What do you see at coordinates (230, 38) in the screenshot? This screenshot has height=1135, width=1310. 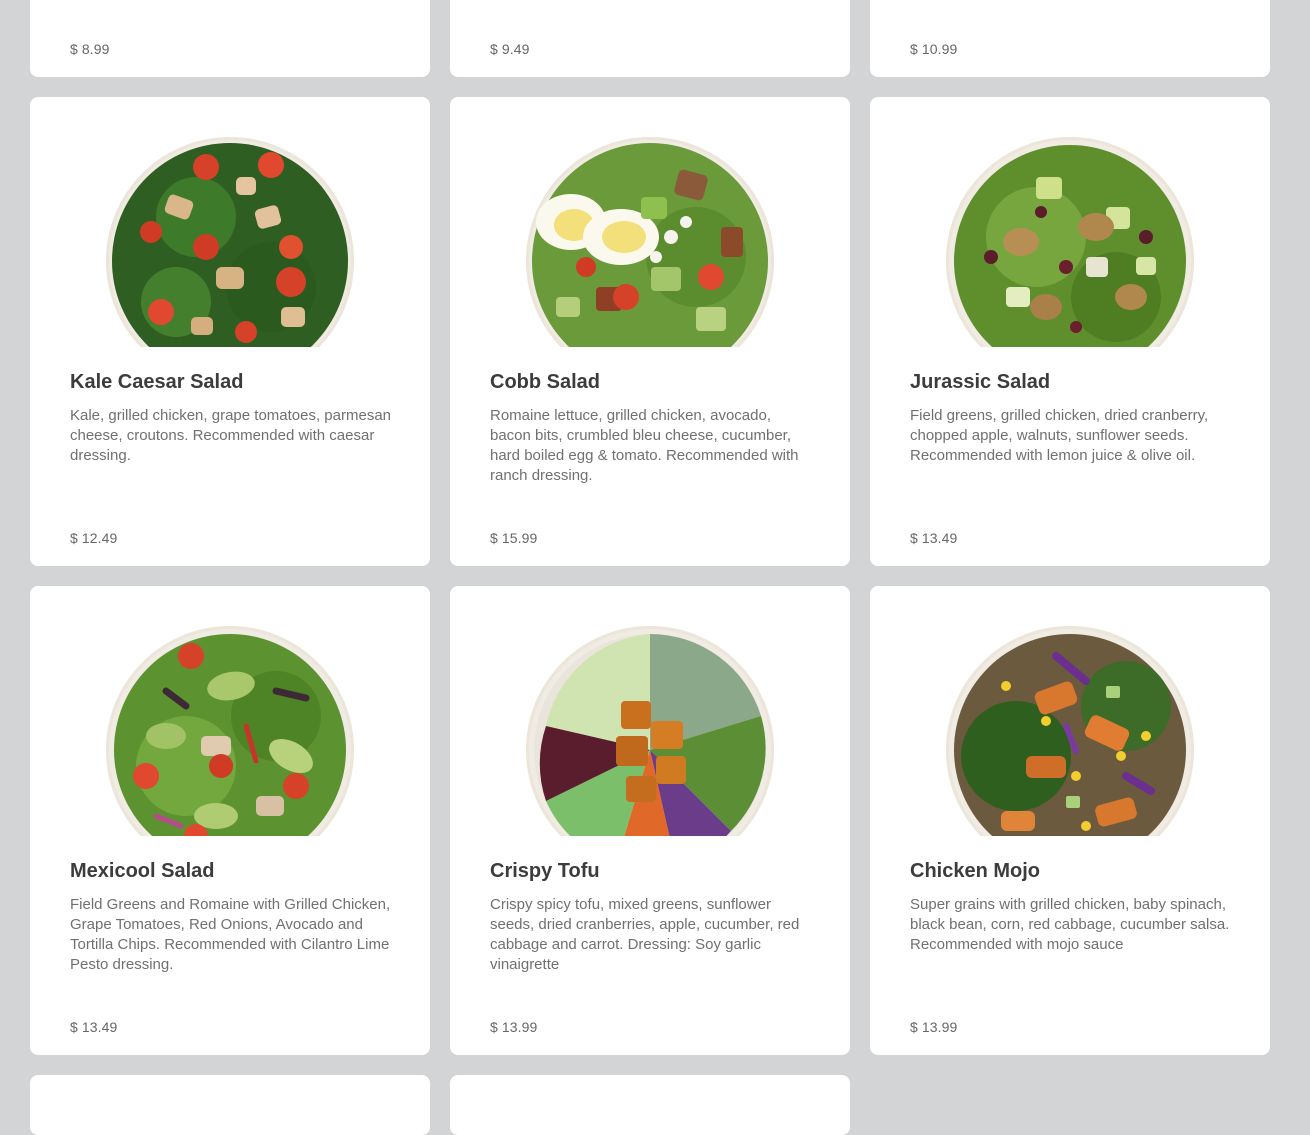 I see `menu-card-partial: $ 8.99` at bounding box center [230, 38].